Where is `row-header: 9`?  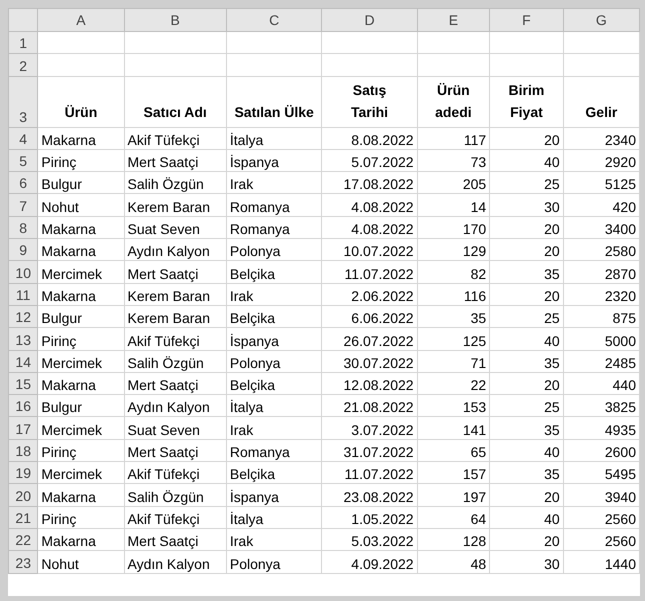 row-header: 9 is located at coordinates (23, 249).